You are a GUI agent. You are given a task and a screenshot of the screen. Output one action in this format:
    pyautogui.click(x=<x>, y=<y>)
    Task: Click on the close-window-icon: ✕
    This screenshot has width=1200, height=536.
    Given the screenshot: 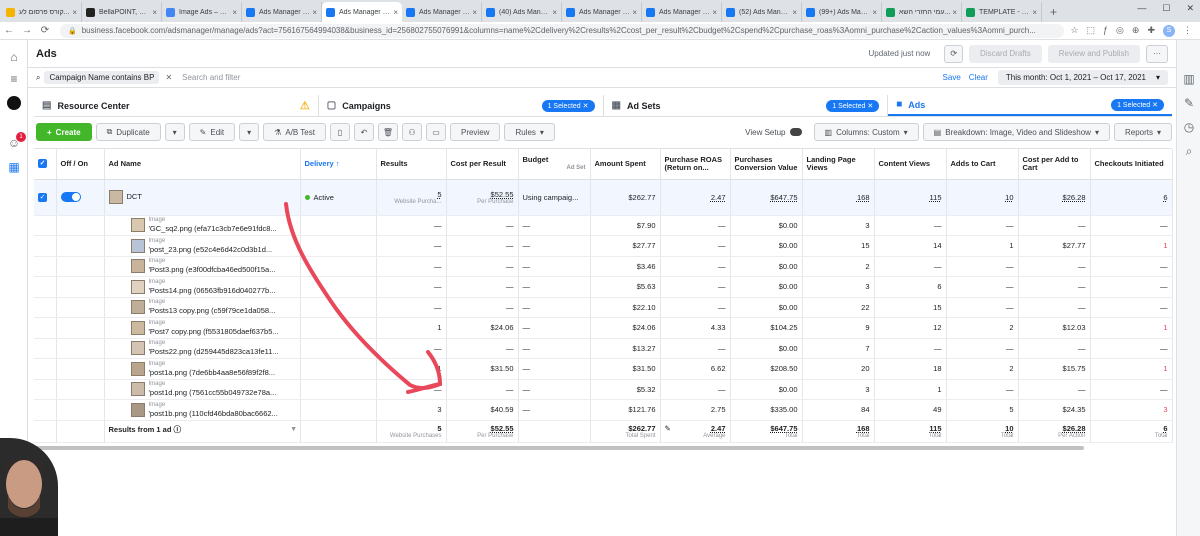 What is the action you would take?
    pyautogui.click(x=1190, y=8)
    